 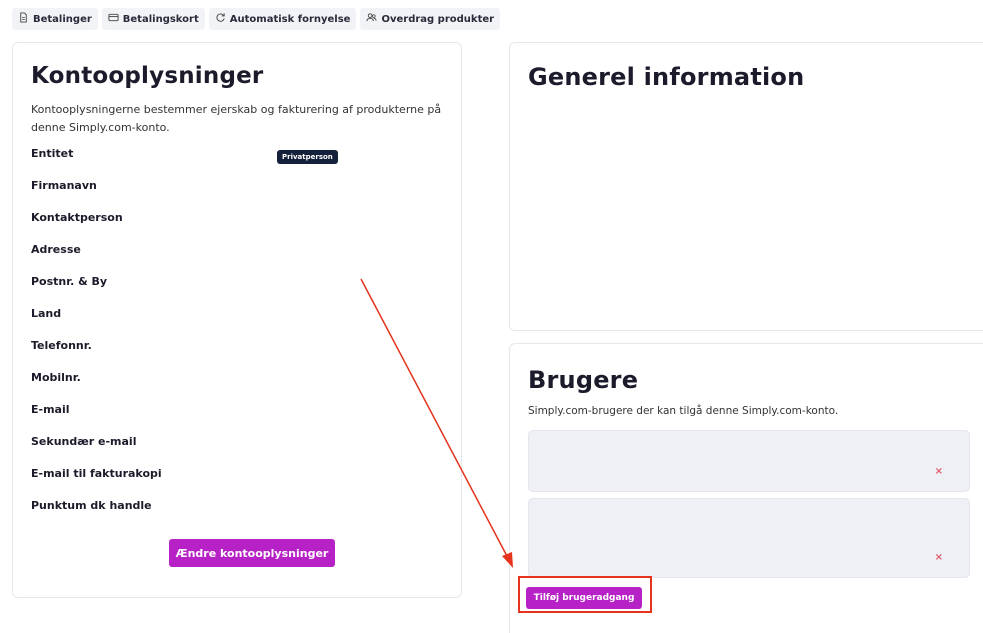 I want to click on highlight-box, so click(x=585, y=594).